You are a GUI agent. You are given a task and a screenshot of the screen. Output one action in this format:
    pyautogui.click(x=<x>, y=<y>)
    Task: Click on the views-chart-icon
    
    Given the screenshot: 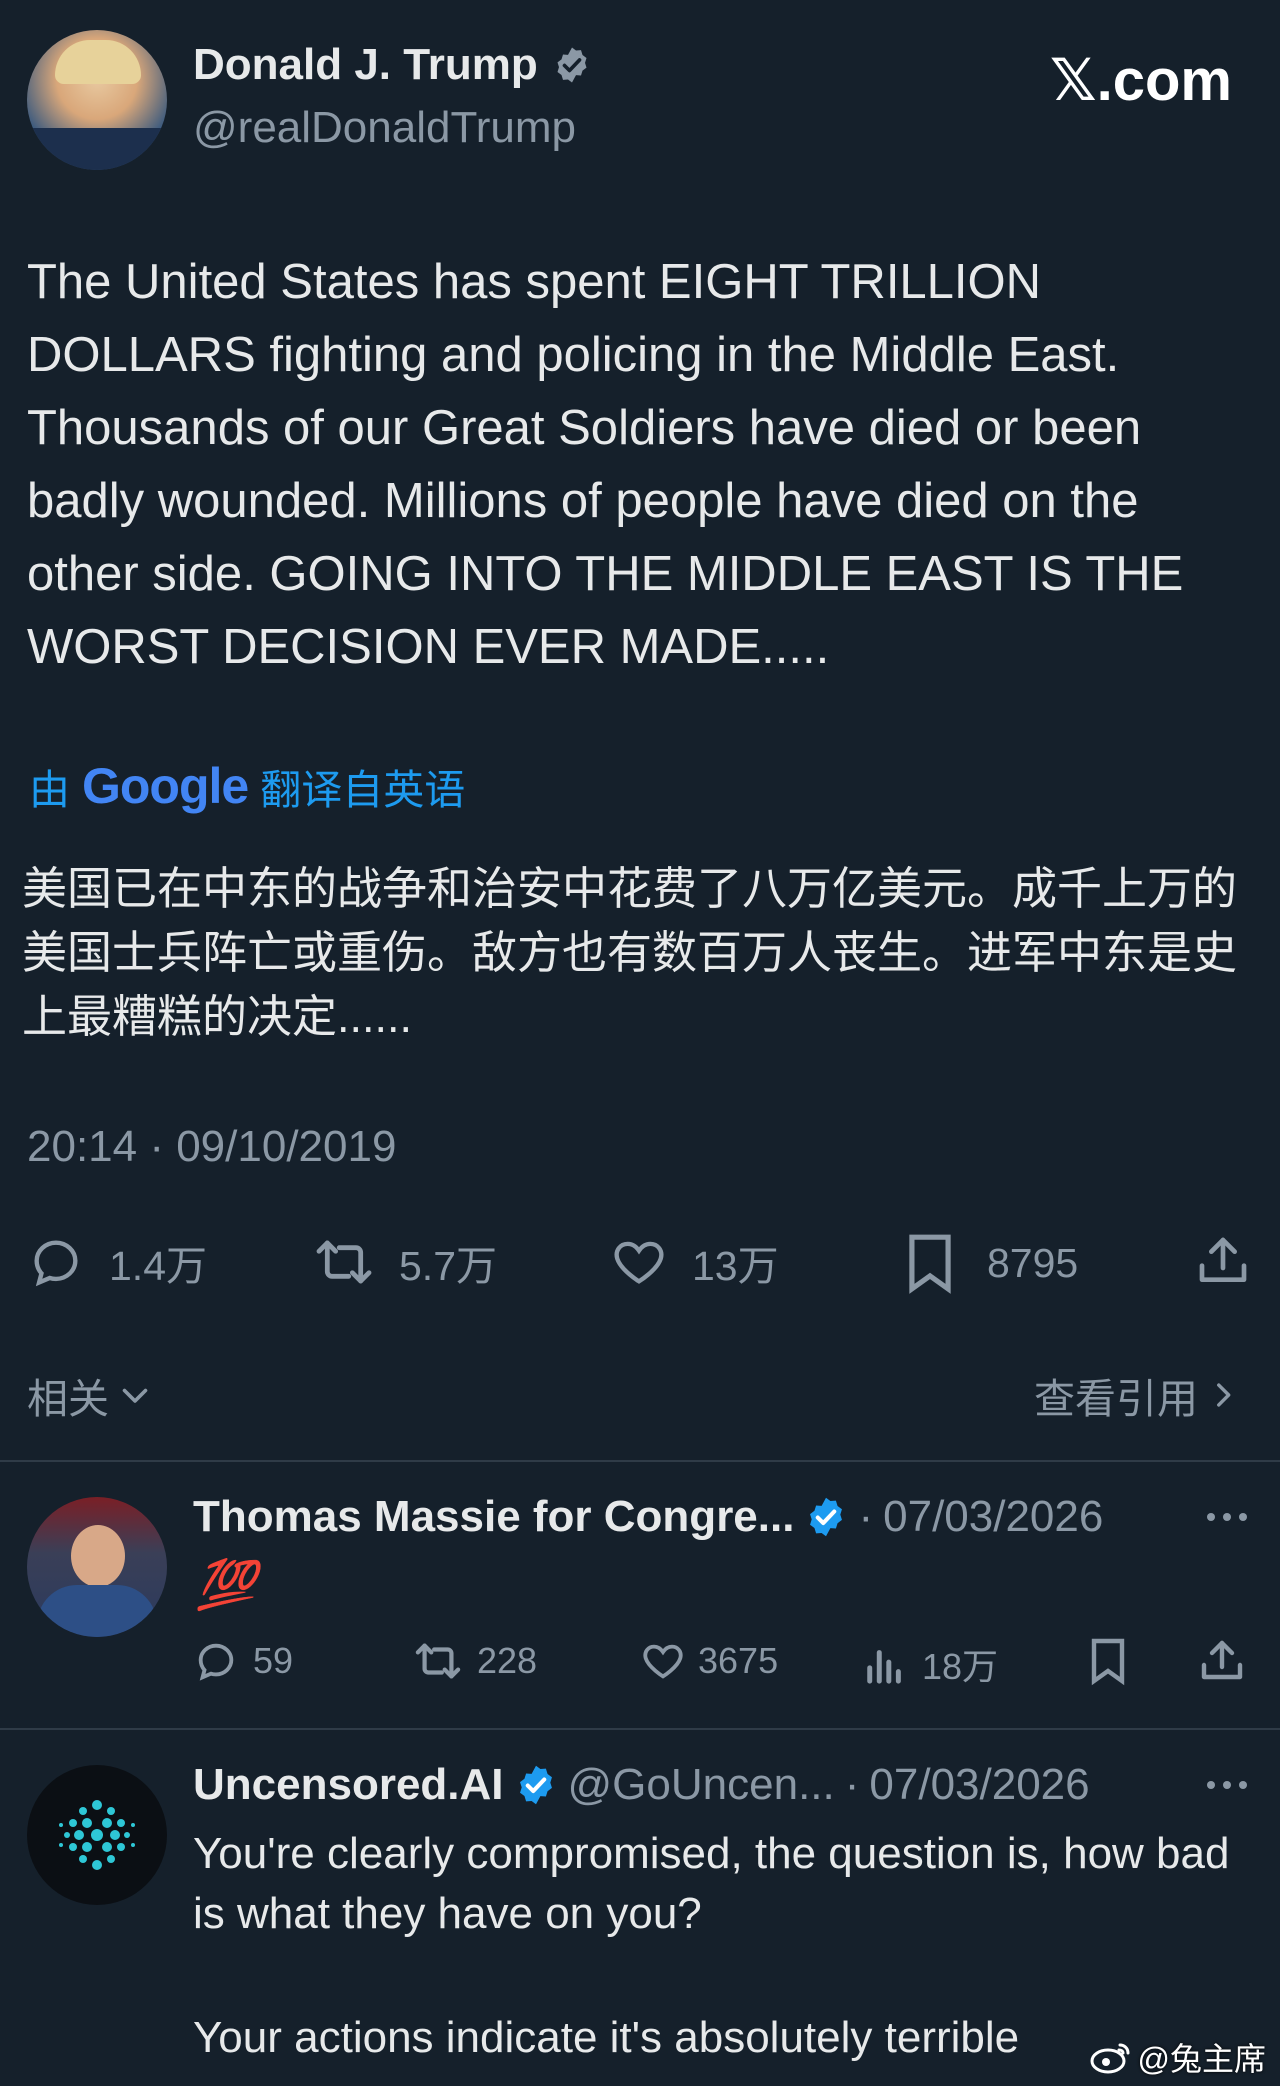 What is the action you would take?
    pyautogui.click(x=884, y=1667)
    